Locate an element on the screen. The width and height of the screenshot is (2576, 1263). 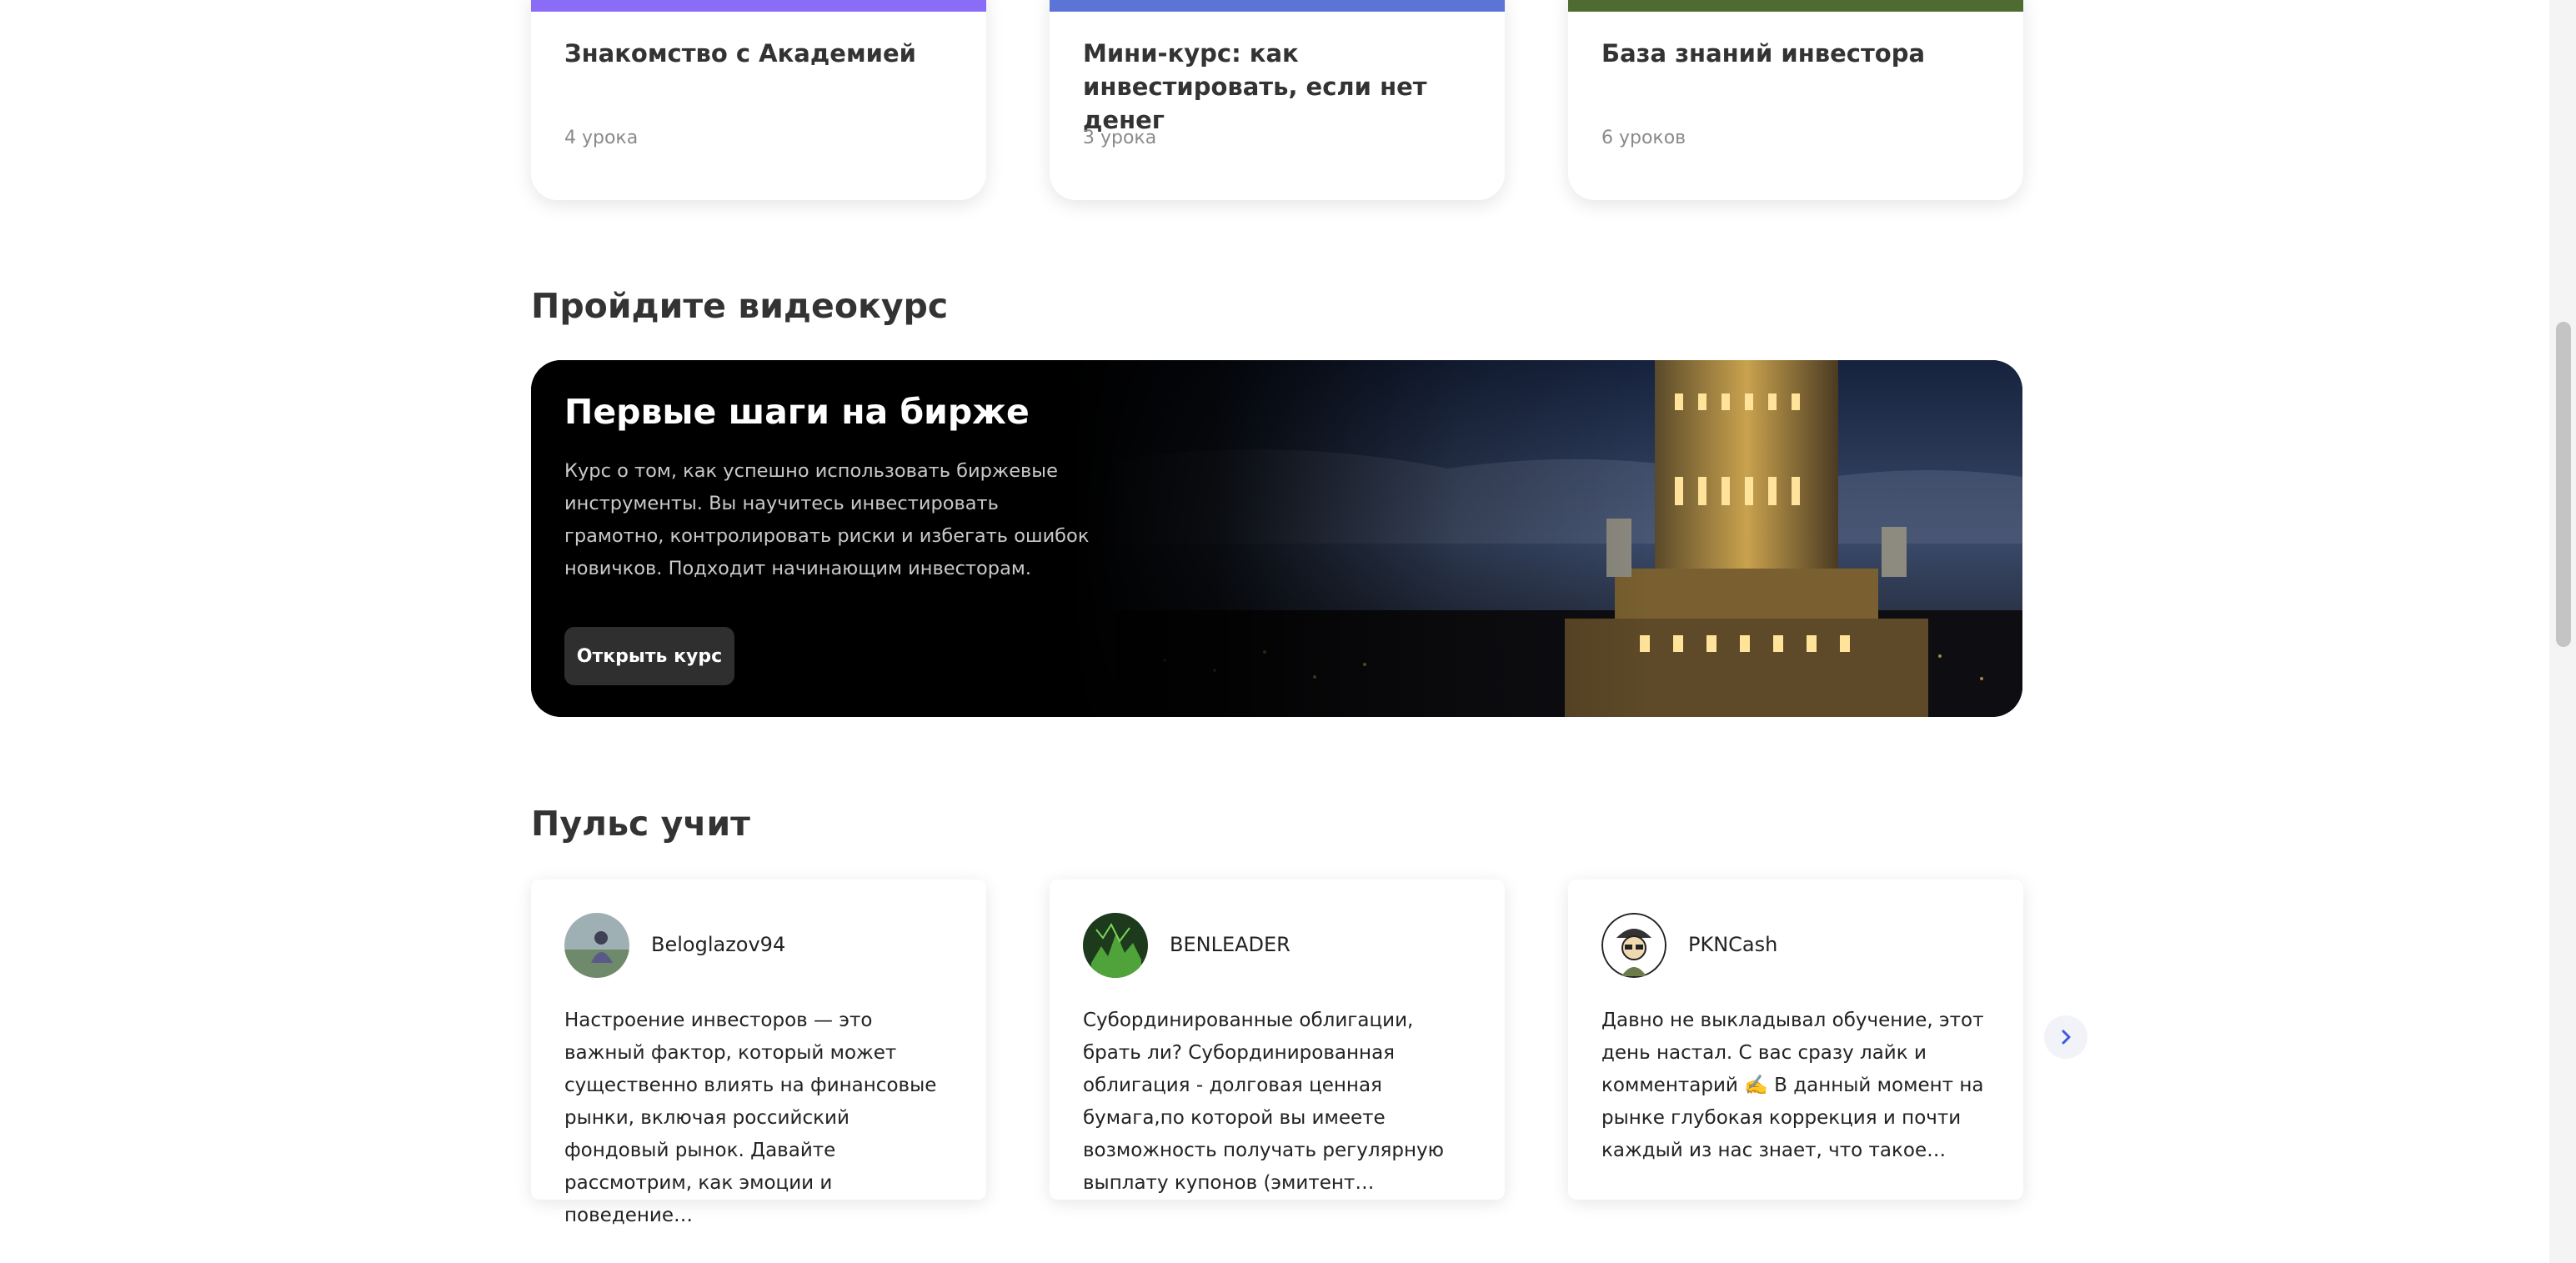
post-author: PKNCash is located at coordinates (1732, 944).